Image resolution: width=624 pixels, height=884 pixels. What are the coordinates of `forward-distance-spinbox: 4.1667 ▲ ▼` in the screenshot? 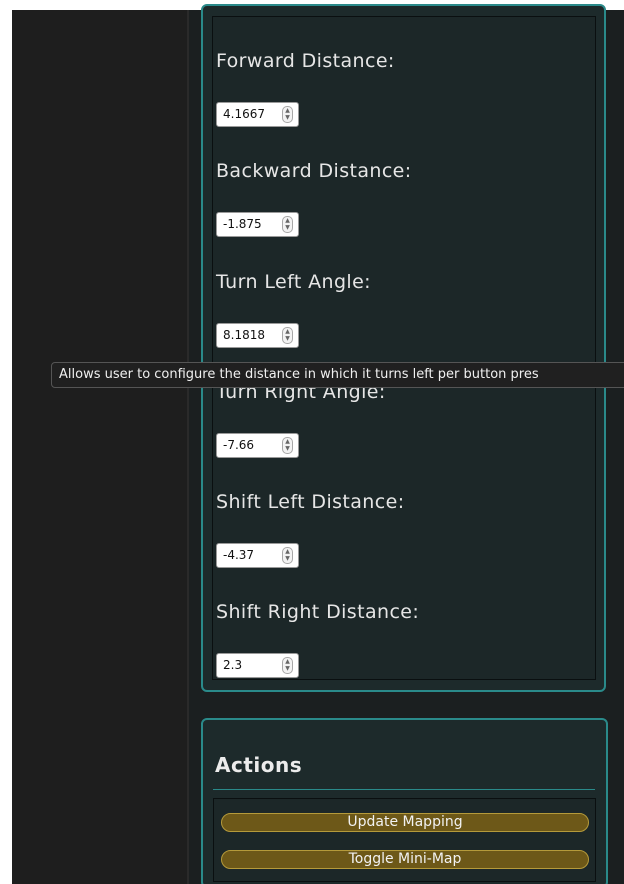 It's located at (257, 114).